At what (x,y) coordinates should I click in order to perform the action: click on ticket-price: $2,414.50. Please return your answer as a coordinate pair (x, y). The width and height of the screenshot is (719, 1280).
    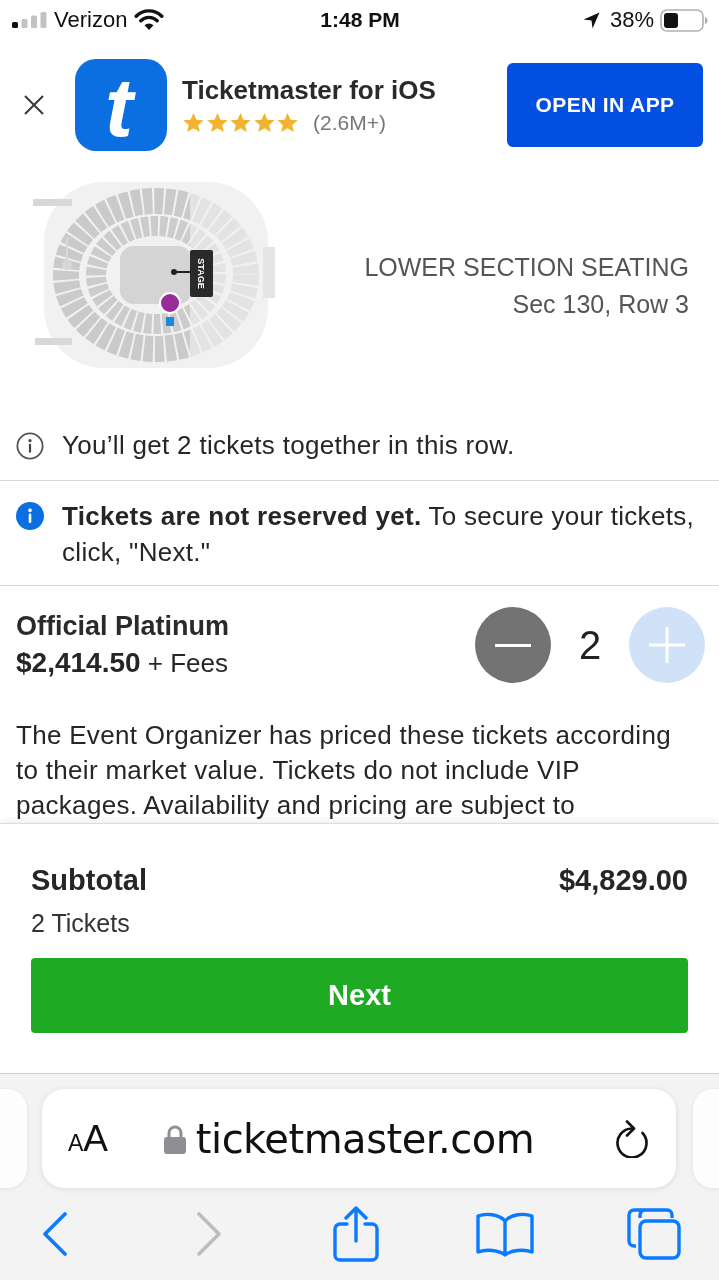
    Looking at the image, I should click on (78, 662).